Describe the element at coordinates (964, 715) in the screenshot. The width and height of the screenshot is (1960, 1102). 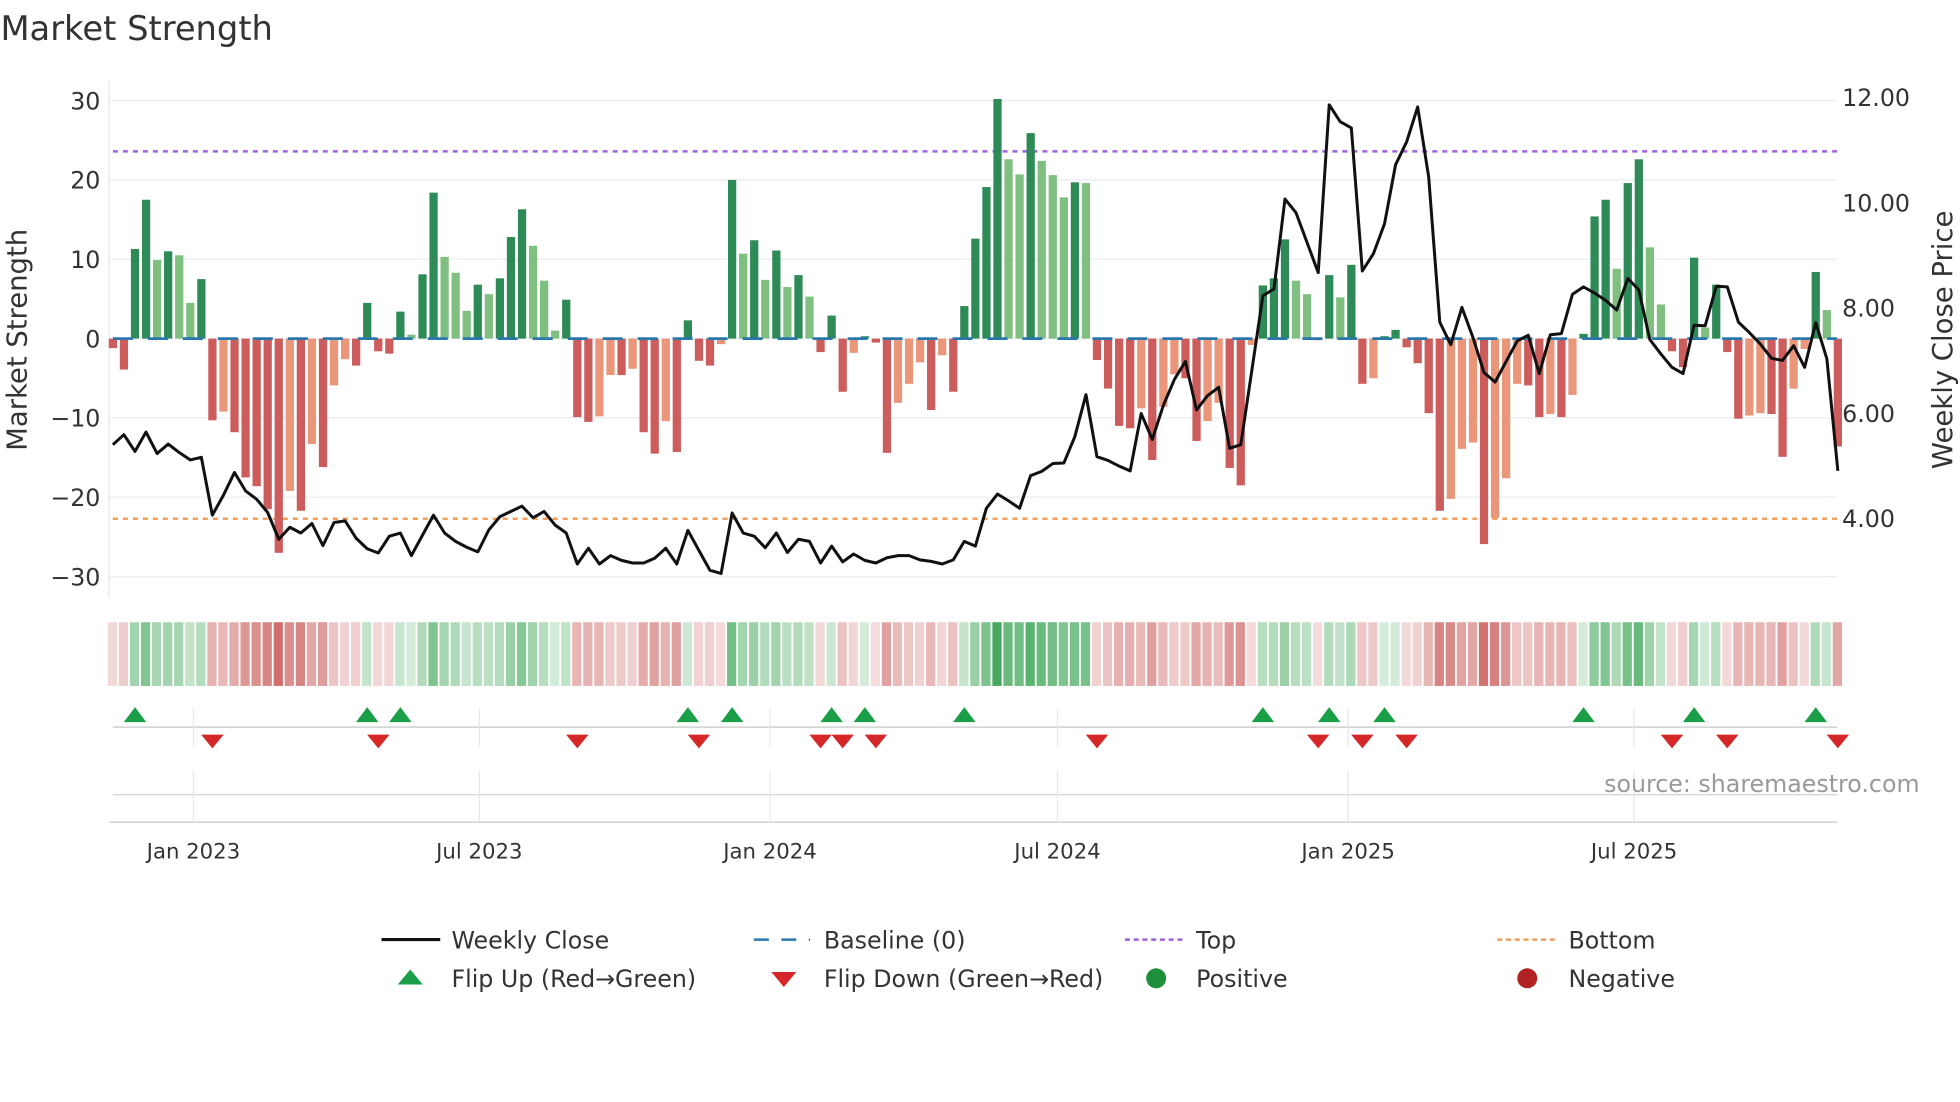
I see `flip-up-marker` at that location.